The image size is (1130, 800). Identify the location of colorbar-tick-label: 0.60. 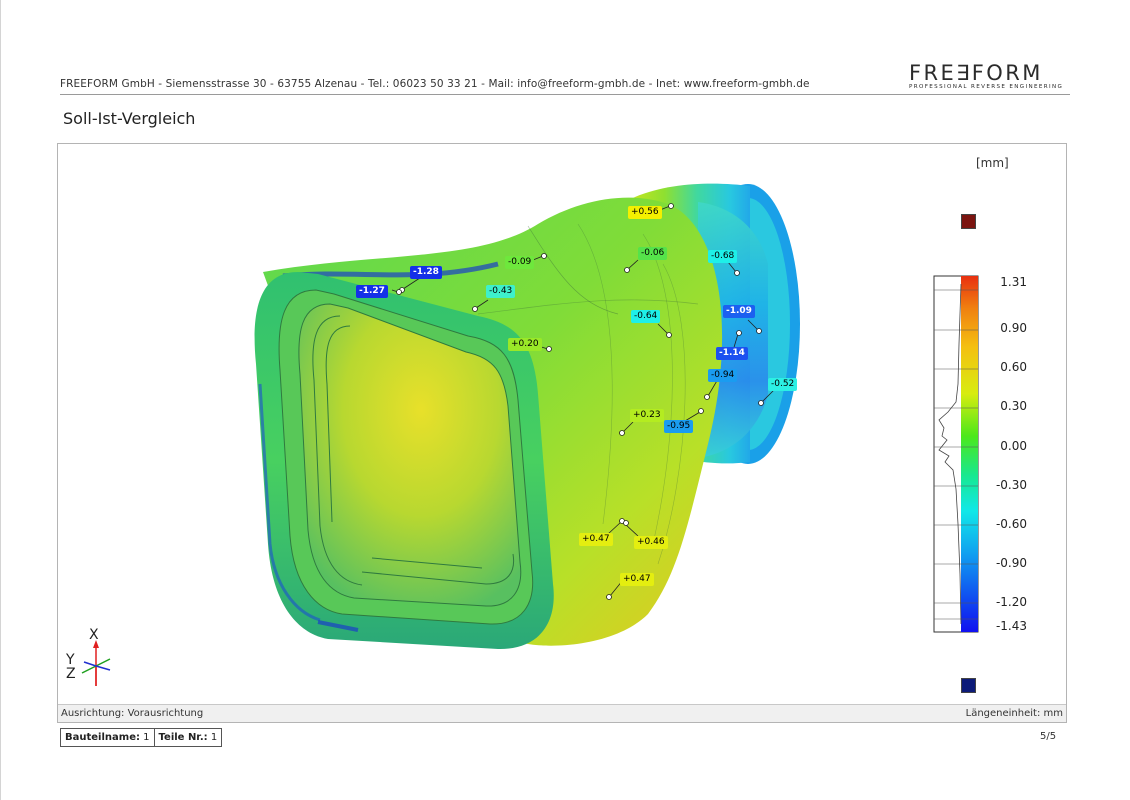
(1013, 367).